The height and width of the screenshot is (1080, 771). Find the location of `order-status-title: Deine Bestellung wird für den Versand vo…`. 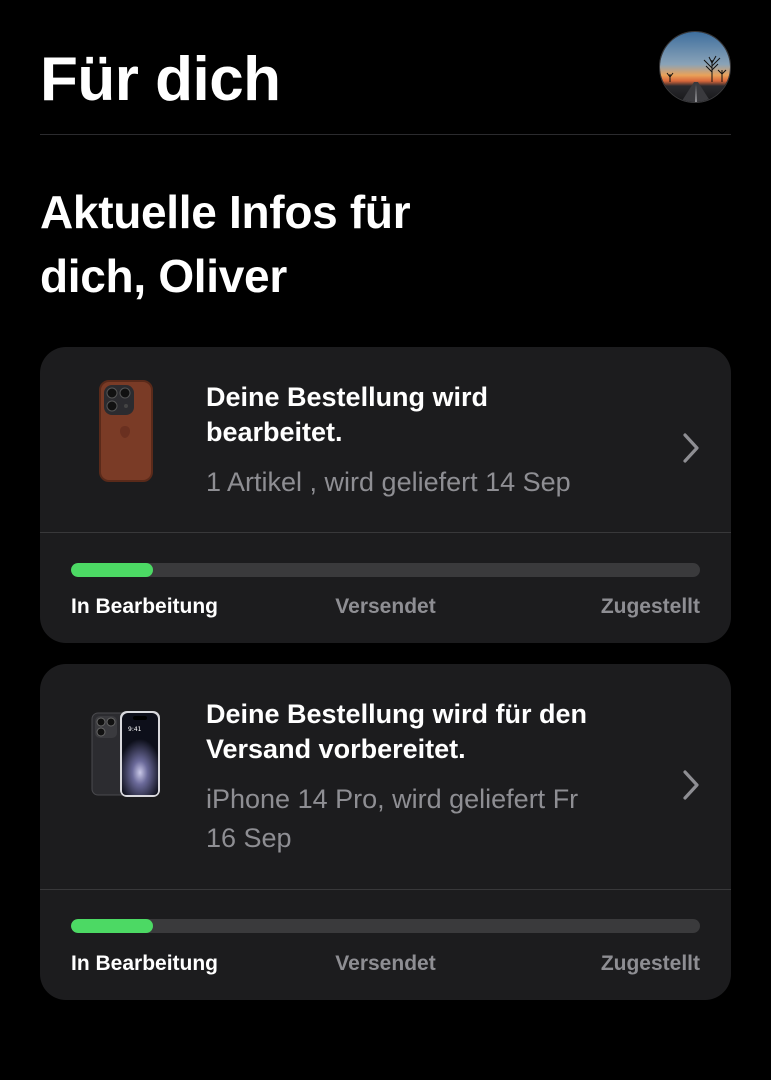

order-status-title: Deine Bestellung wird für den Versand vo… is located at coordinates (436, 732).